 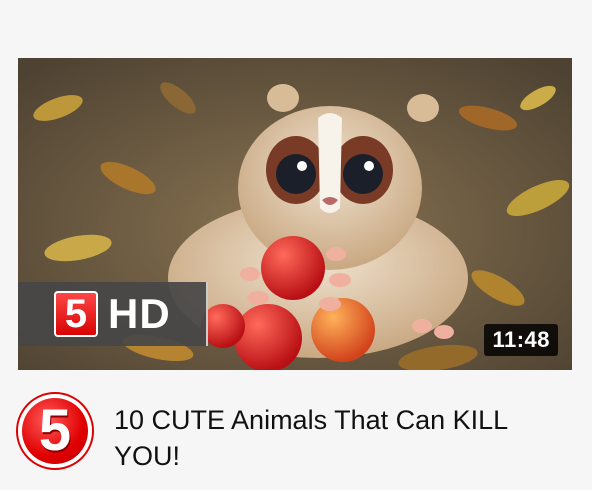 I want to click on channel-watermark: 5 HD, so click(x=113, y=314).